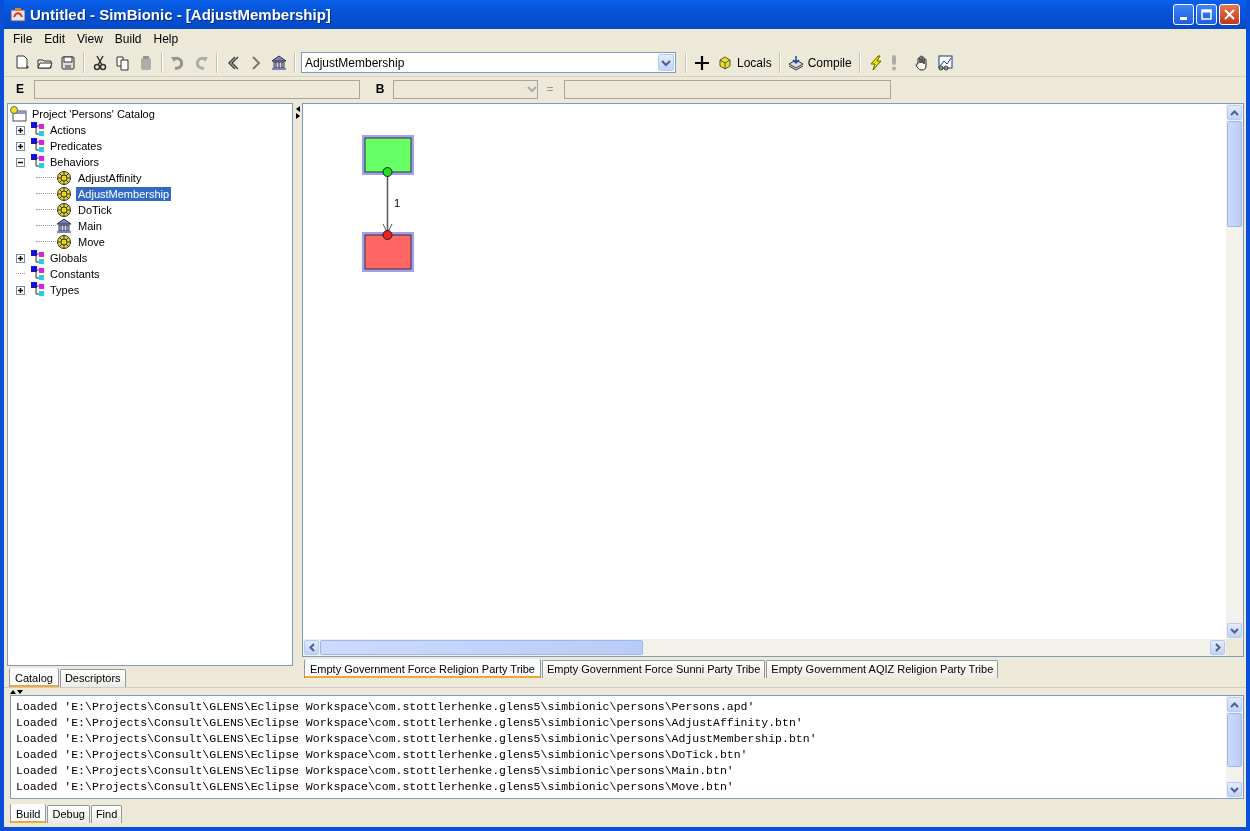 This screenshot has width=1250, height=831. Describe the element at coordinates (397, 203) in the screenshot. I see `connector-label: 1` at that location.